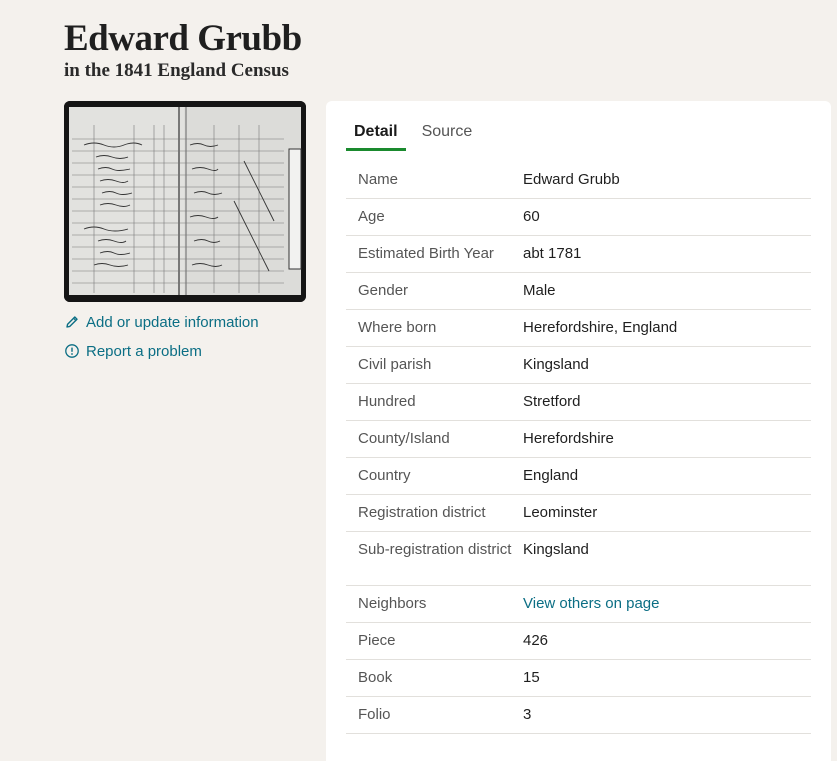  I want to click on detail-row-folio: Folio 3, so click(578, 715).